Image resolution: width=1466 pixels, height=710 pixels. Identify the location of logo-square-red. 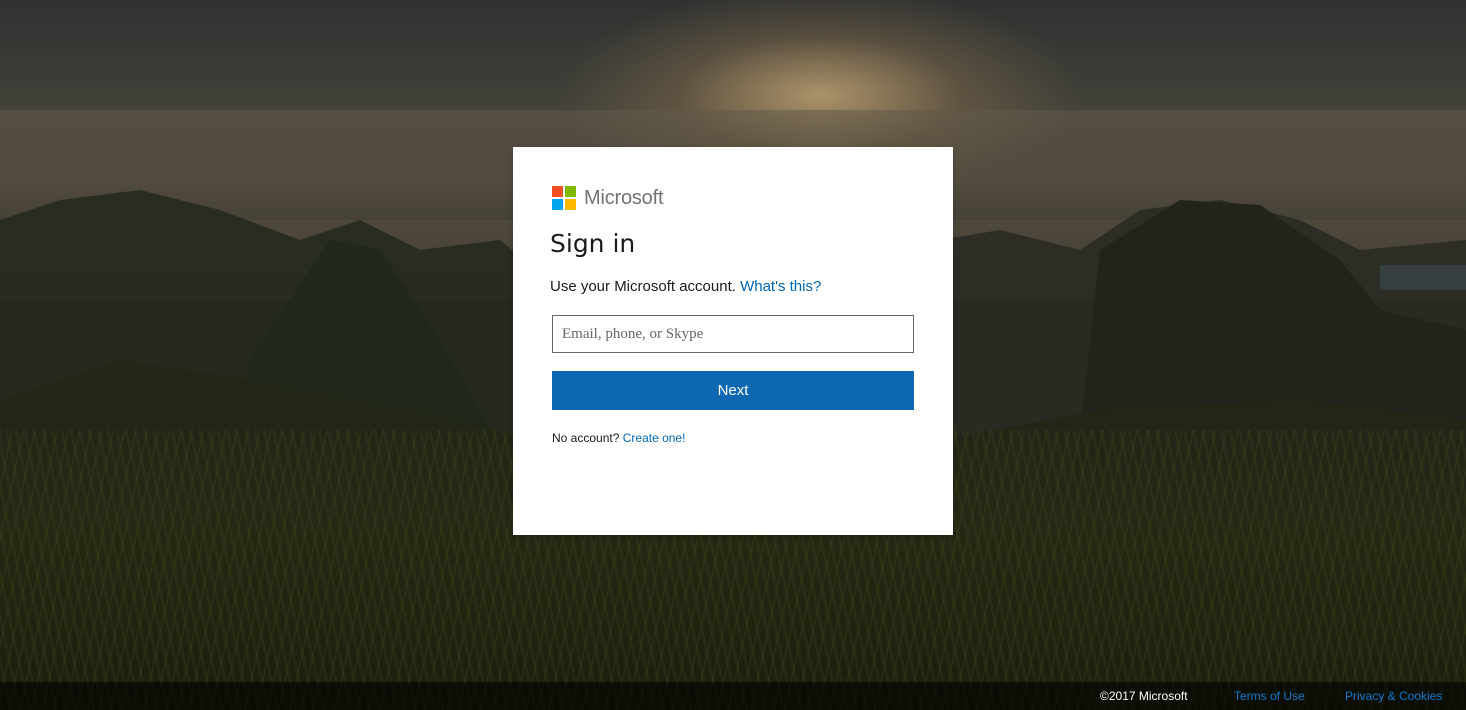
(557, 191).